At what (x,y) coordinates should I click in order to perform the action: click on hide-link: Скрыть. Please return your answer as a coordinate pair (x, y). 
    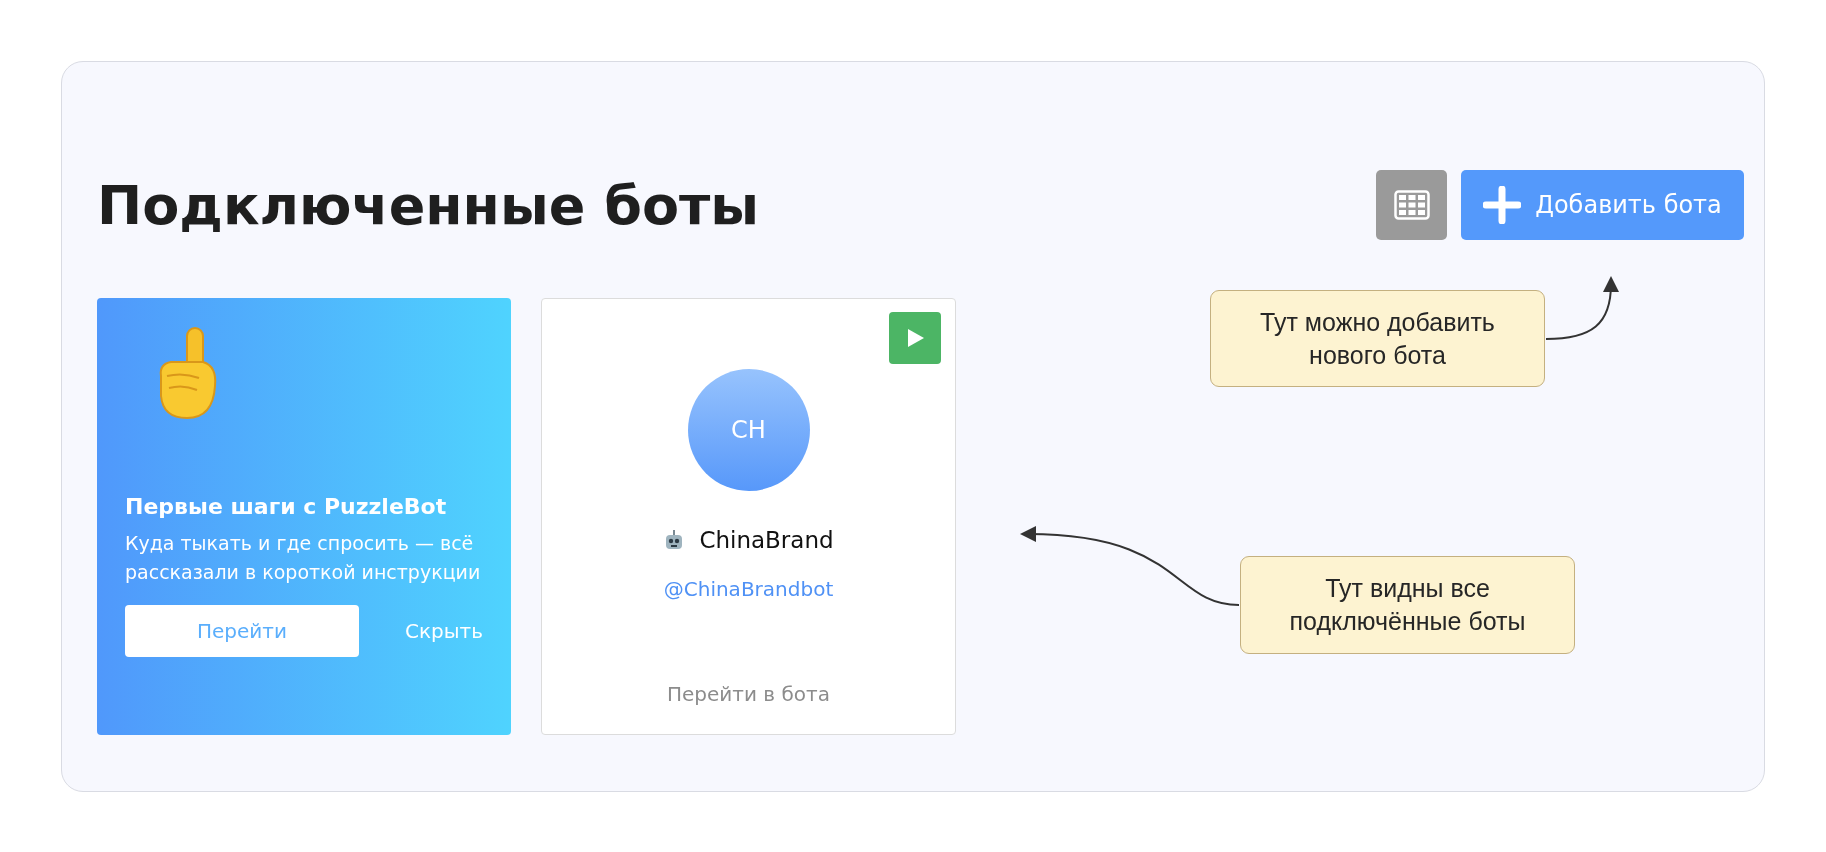
    Looking at the image, I should click on (444, 631).